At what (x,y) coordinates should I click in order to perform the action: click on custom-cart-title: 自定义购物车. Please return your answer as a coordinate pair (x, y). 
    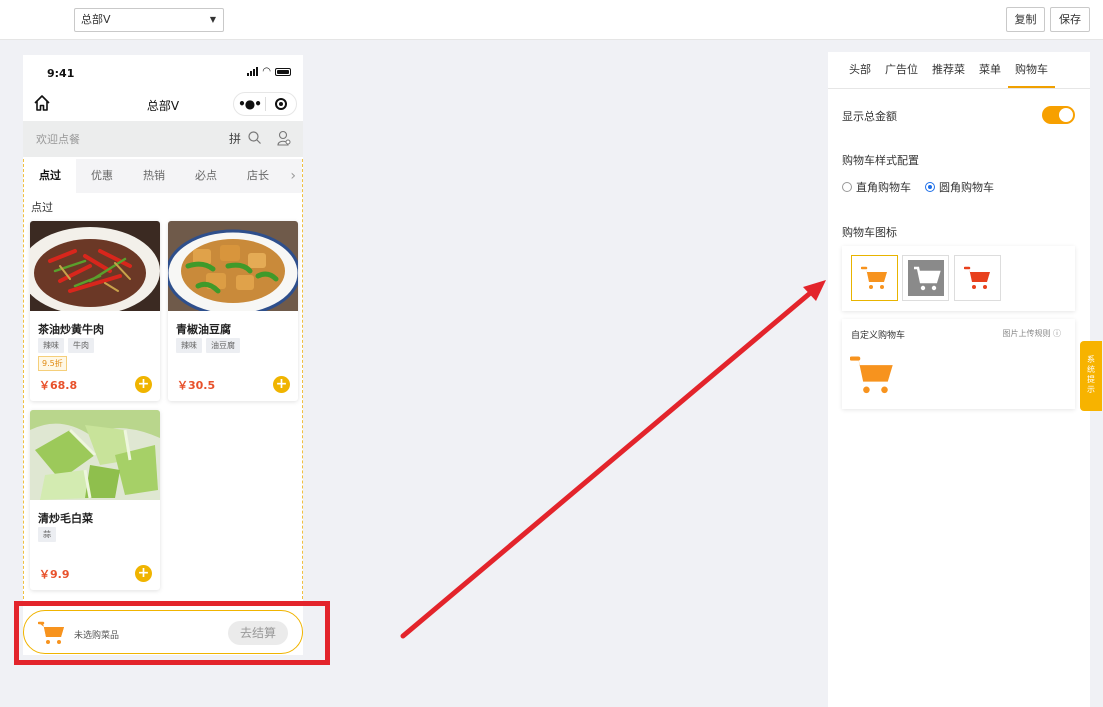
    Looking at the image, I should click on (878, 336).